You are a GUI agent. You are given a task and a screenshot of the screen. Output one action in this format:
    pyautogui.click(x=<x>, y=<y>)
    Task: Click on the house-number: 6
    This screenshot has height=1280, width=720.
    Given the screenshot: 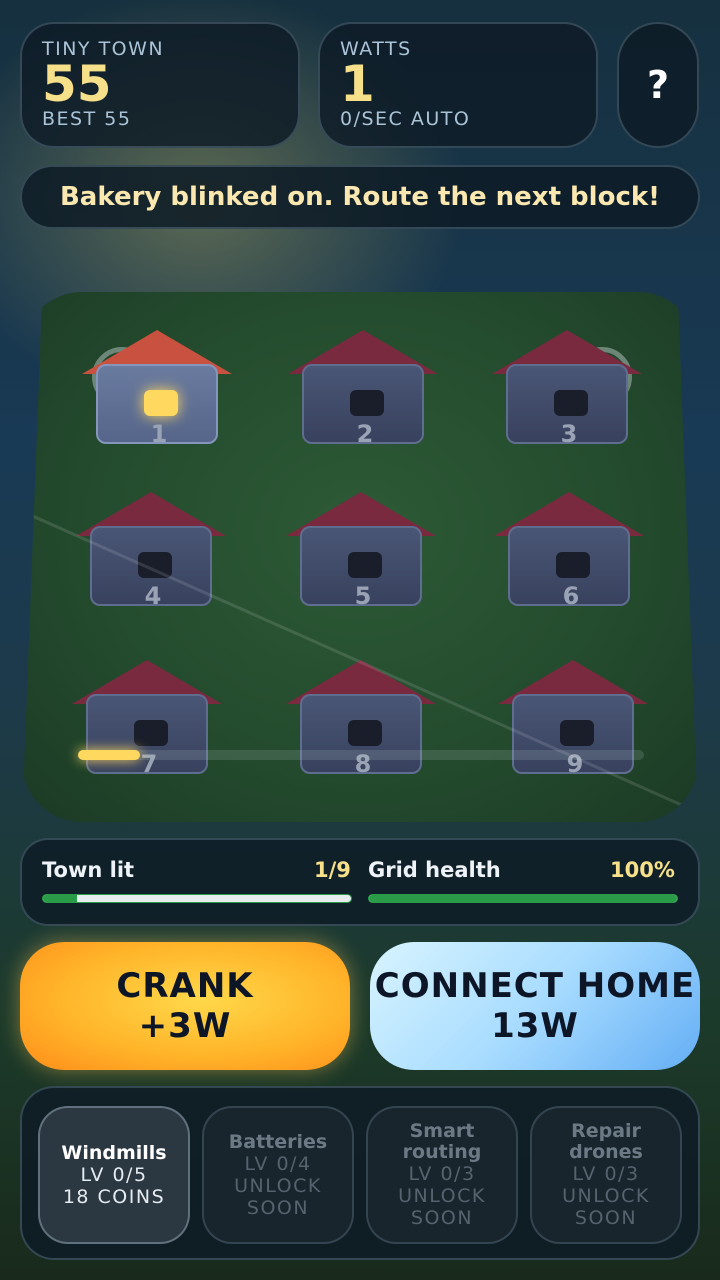 What is the action you would take?
    pyautogui.click(x=571, y=596)
    